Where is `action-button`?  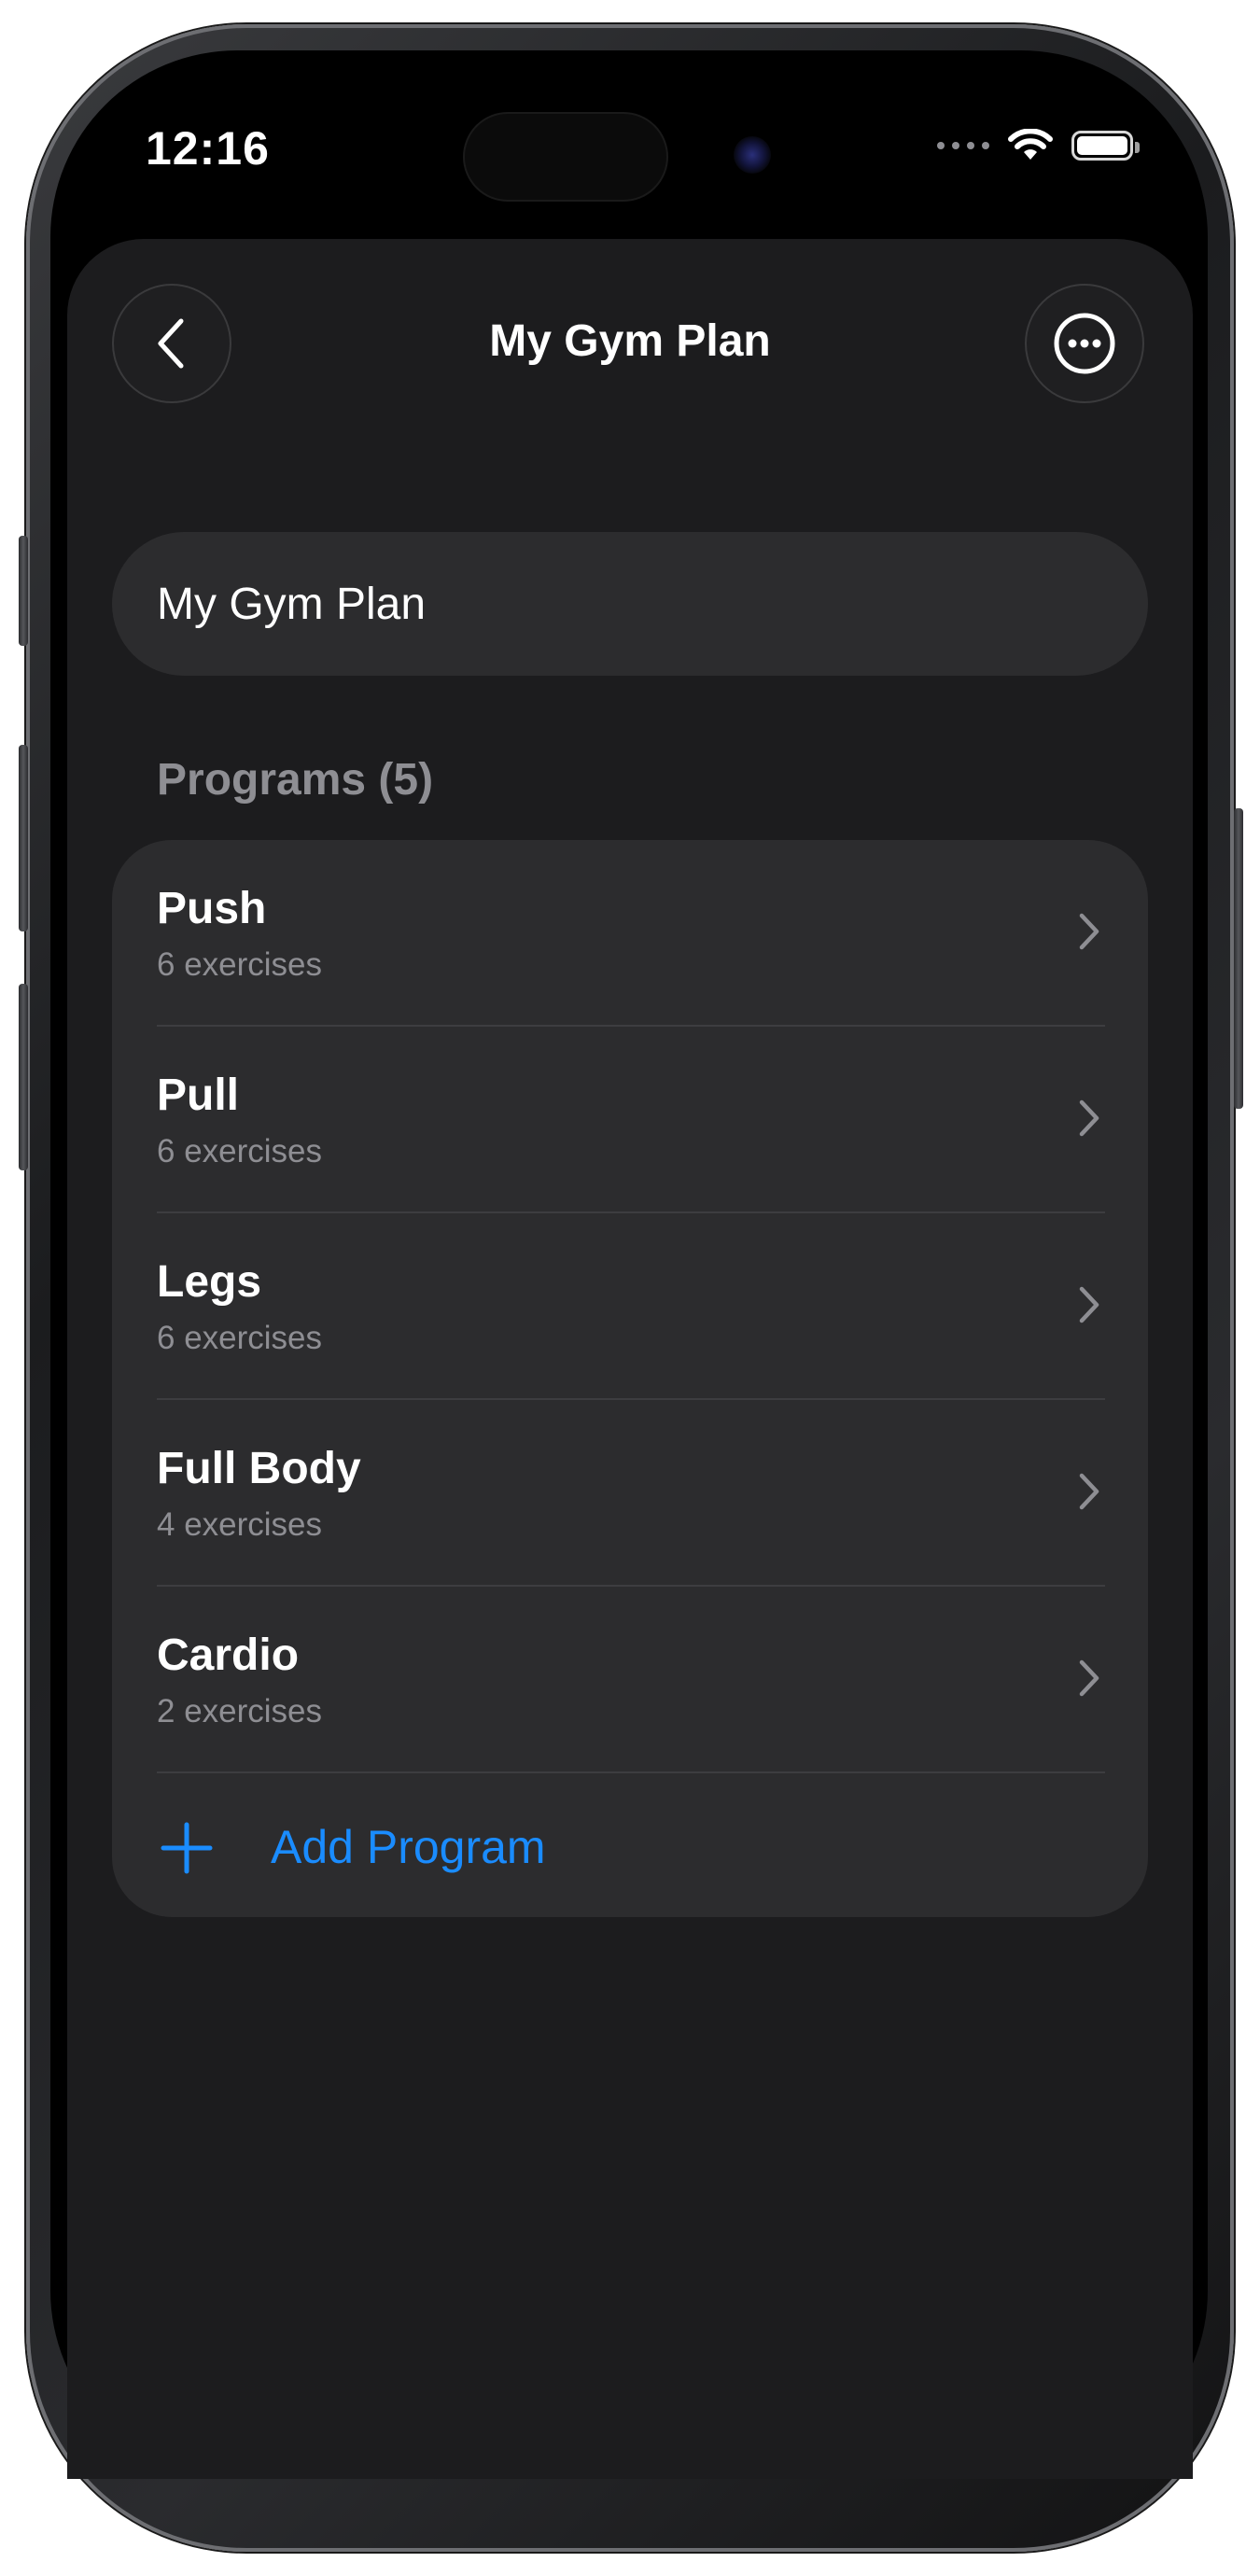 action-button is located at coordinates (23, 591).